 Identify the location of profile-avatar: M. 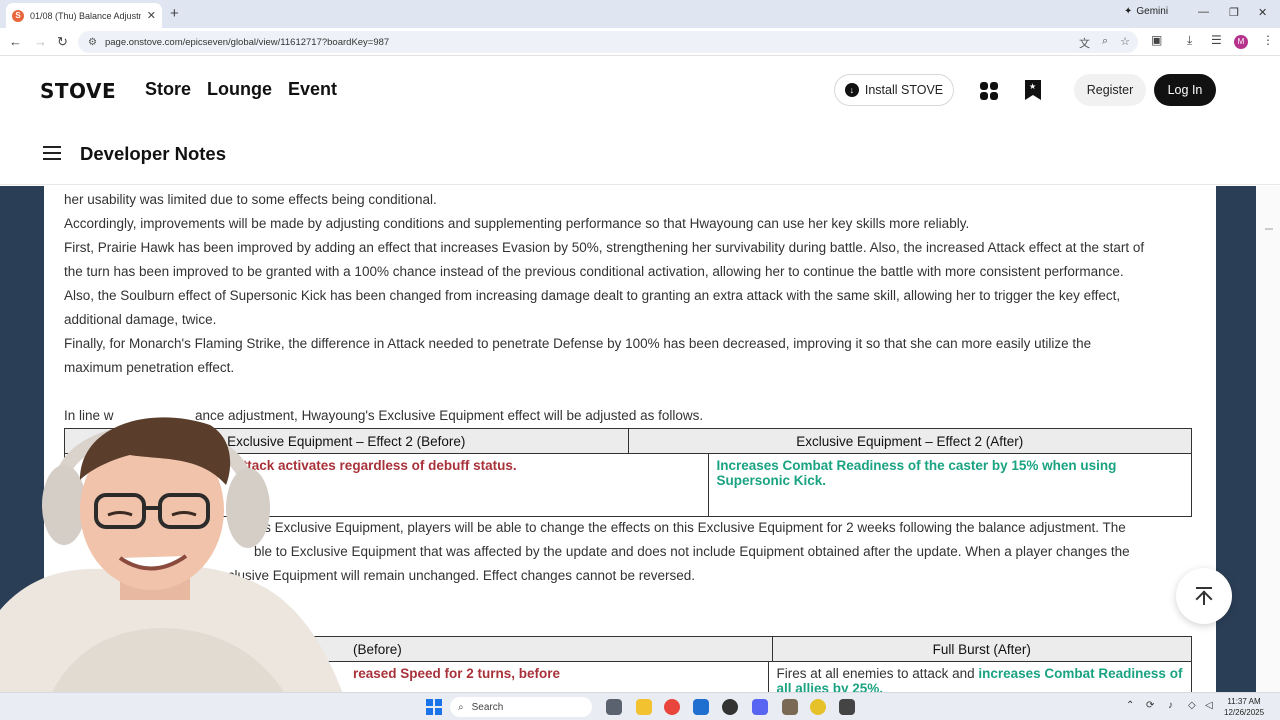
(1241, 42).